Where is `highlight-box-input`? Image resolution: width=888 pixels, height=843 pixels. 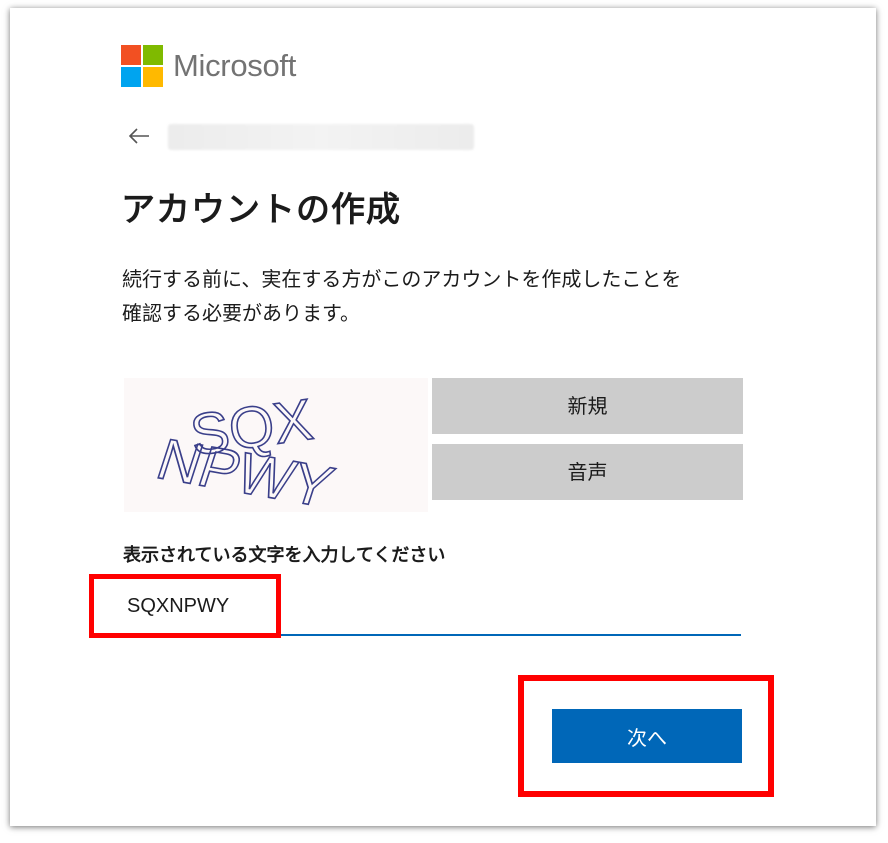
highlight-box-input is located at coordinates (185, 606).